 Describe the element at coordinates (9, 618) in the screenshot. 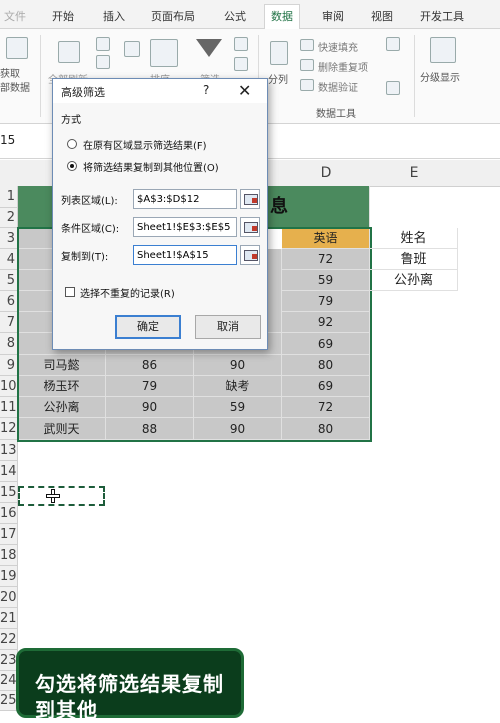

I see `row-header: 21` at that location.